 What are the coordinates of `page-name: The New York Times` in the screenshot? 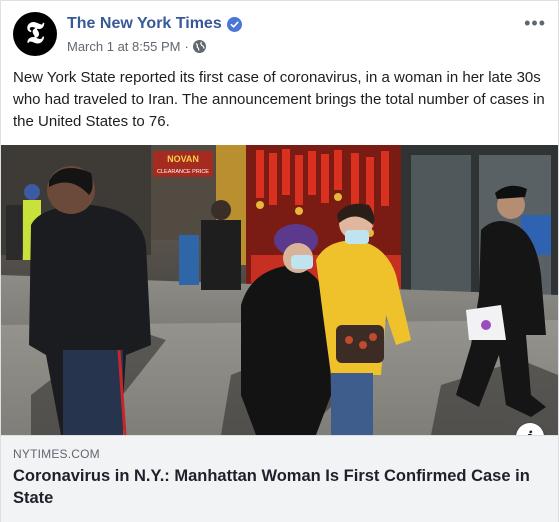 It's located at (144, 24).